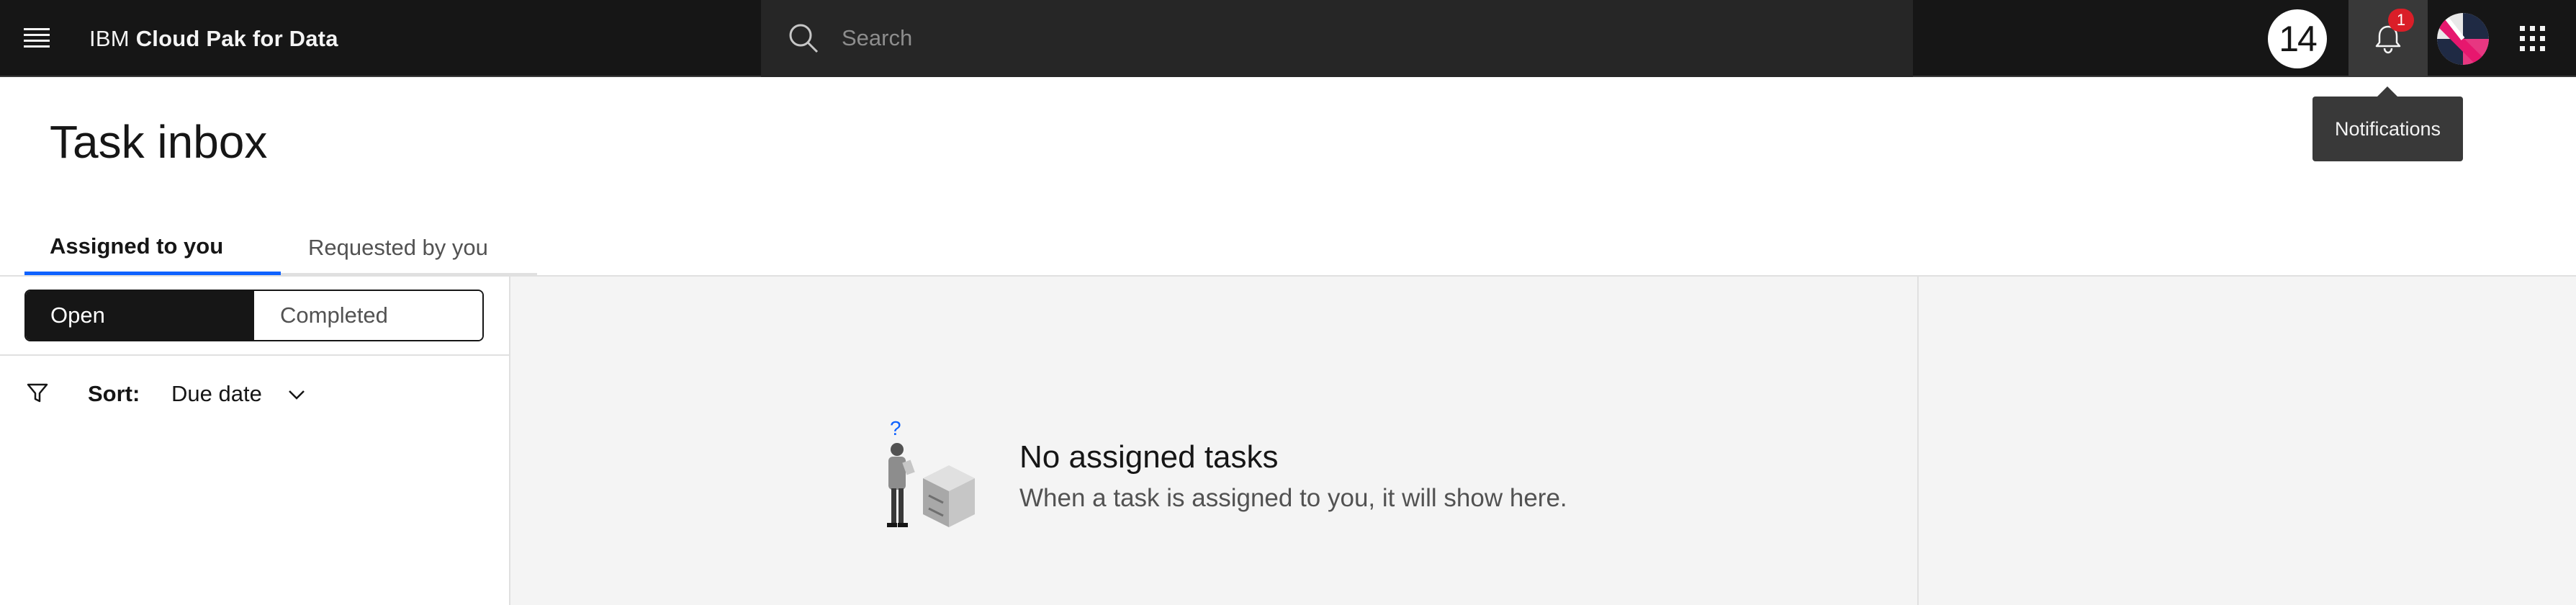  I want to click on search-bar, so click(1337, 38).